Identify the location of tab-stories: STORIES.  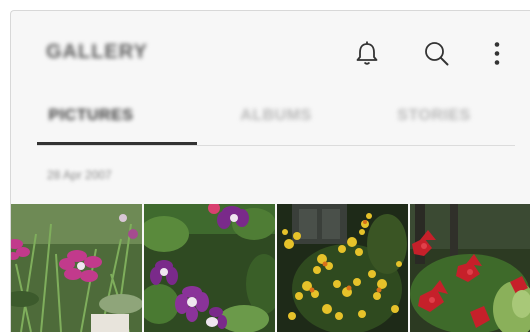
(434, 116).